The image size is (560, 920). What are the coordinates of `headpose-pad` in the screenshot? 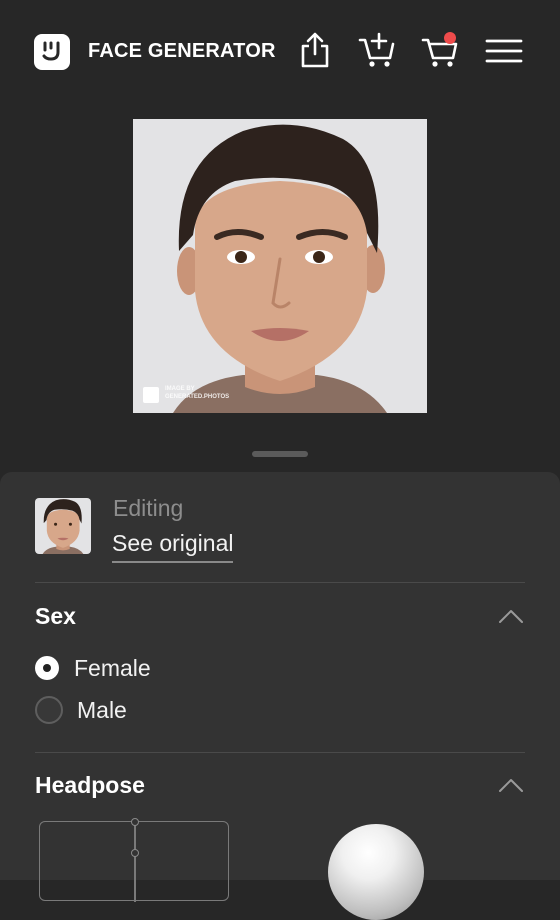 It's located at (134, 860).